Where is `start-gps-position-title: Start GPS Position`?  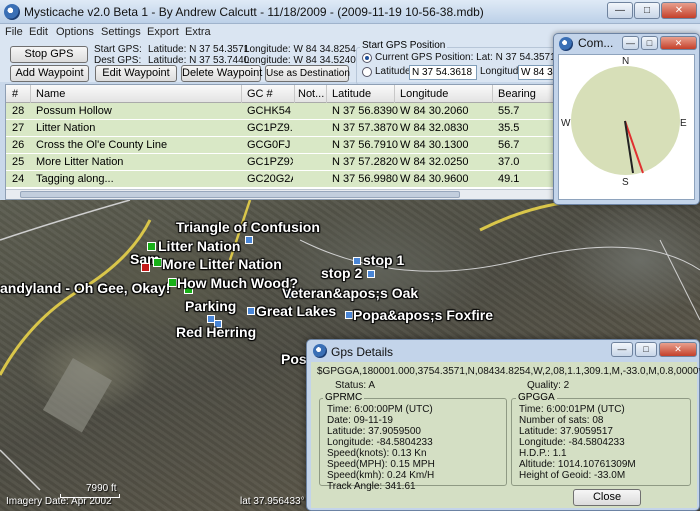
start-gps-position-title: Start GPS Position is located at coordinates (404, 45).